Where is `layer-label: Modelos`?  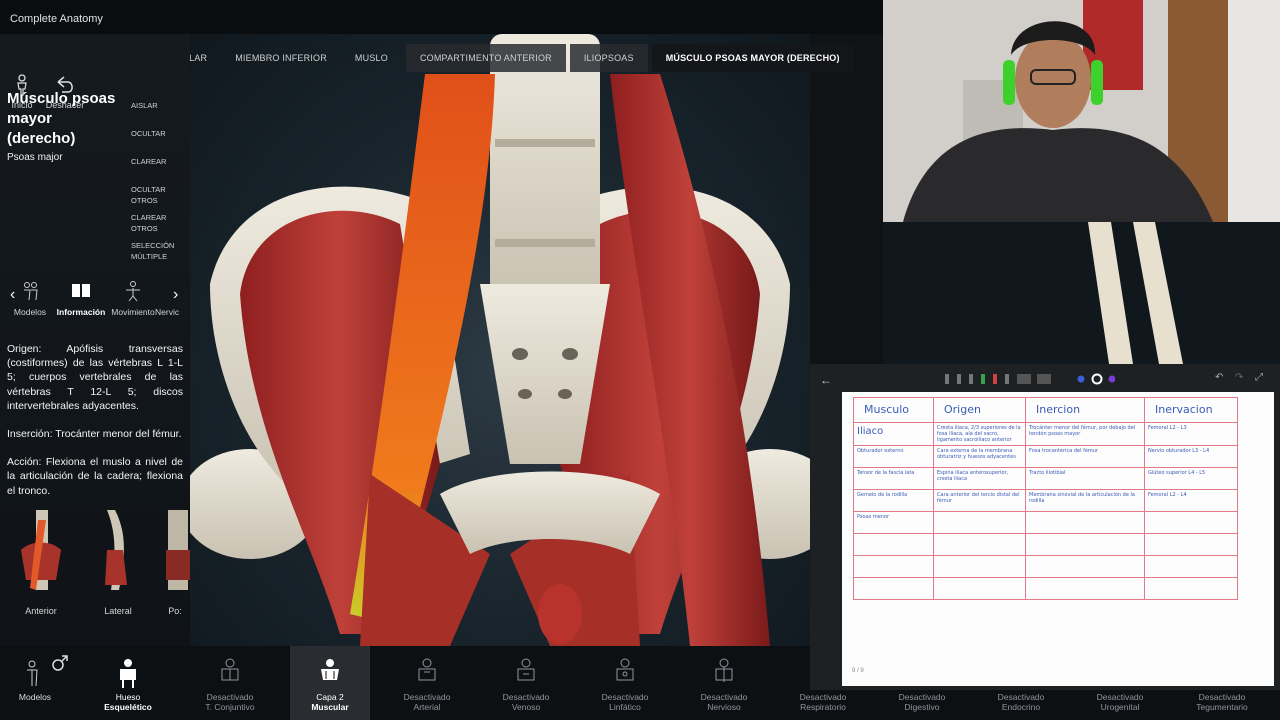
layer-label: Modelos is located at coordinates (35, 697).